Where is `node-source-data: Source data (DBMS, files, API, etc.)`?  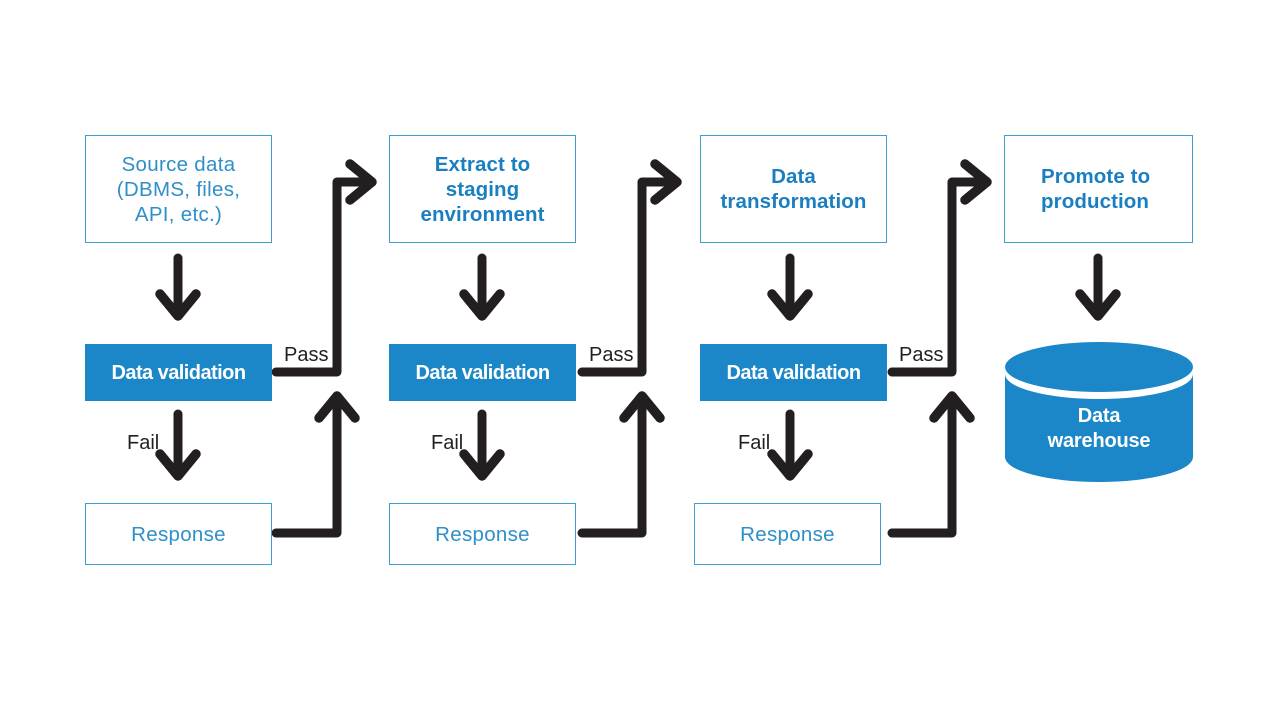
node-source-data: Source data (DBMS, files, API, etc.) is located at coordinates (178, 189).